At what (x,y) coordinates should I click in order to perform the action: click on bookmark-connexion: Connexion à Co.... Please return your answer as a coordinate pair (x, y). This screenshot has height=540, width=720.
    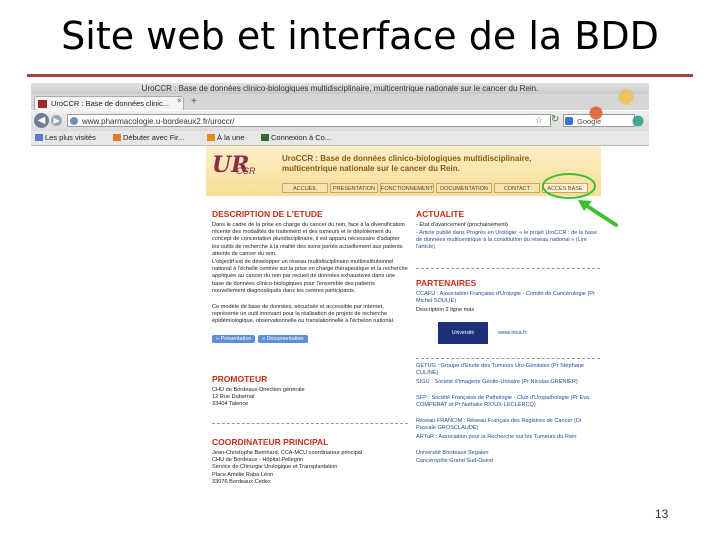
    Looking at the image, I should click on (296, 138).